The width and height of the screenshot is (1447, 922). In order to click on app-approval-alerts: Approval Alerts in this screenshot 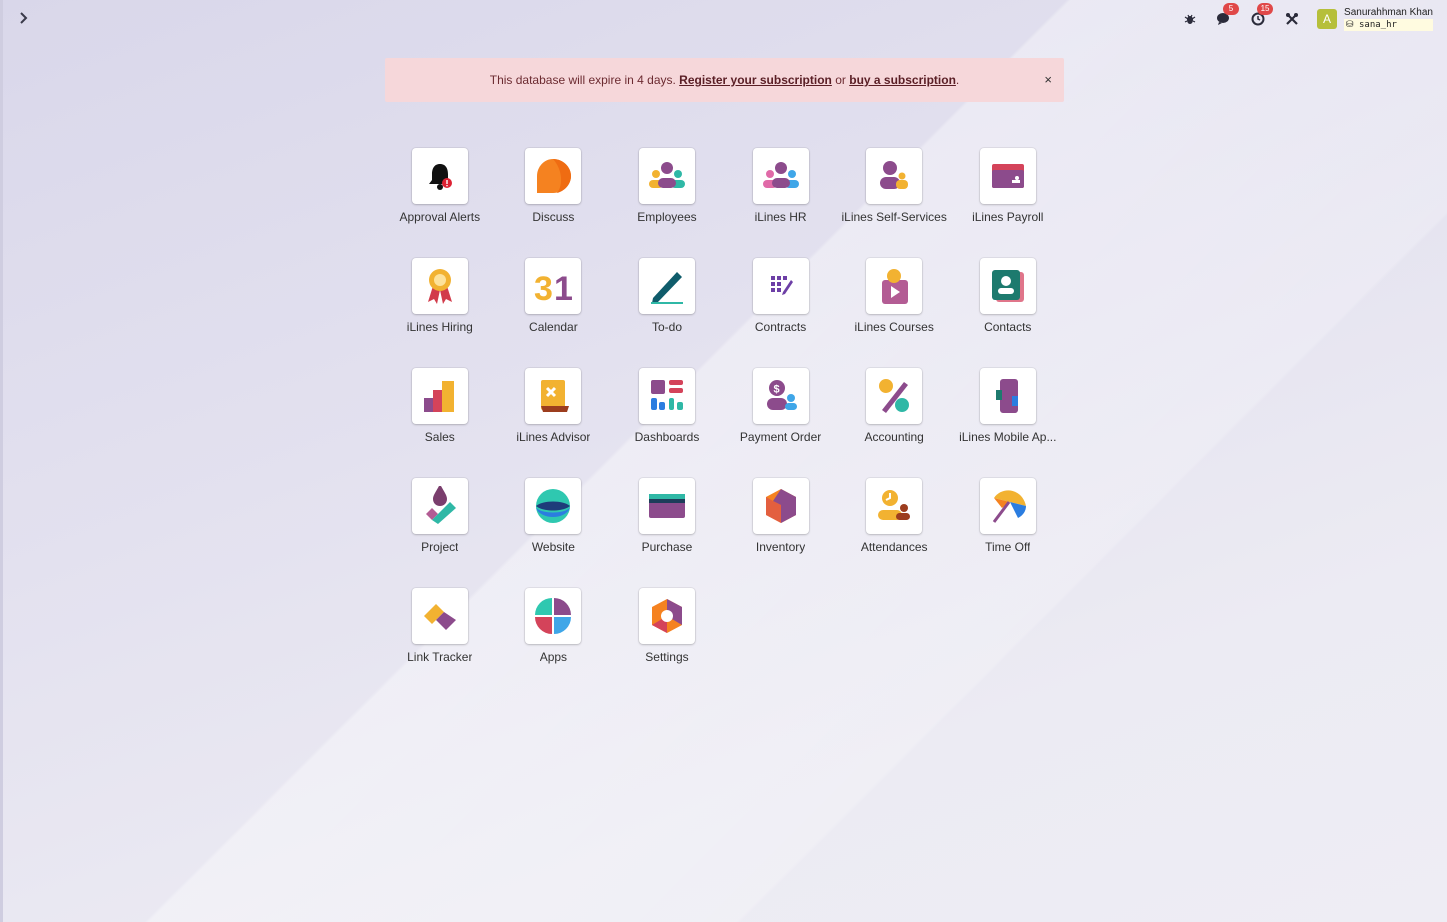, I will do `click(440, 188)`.